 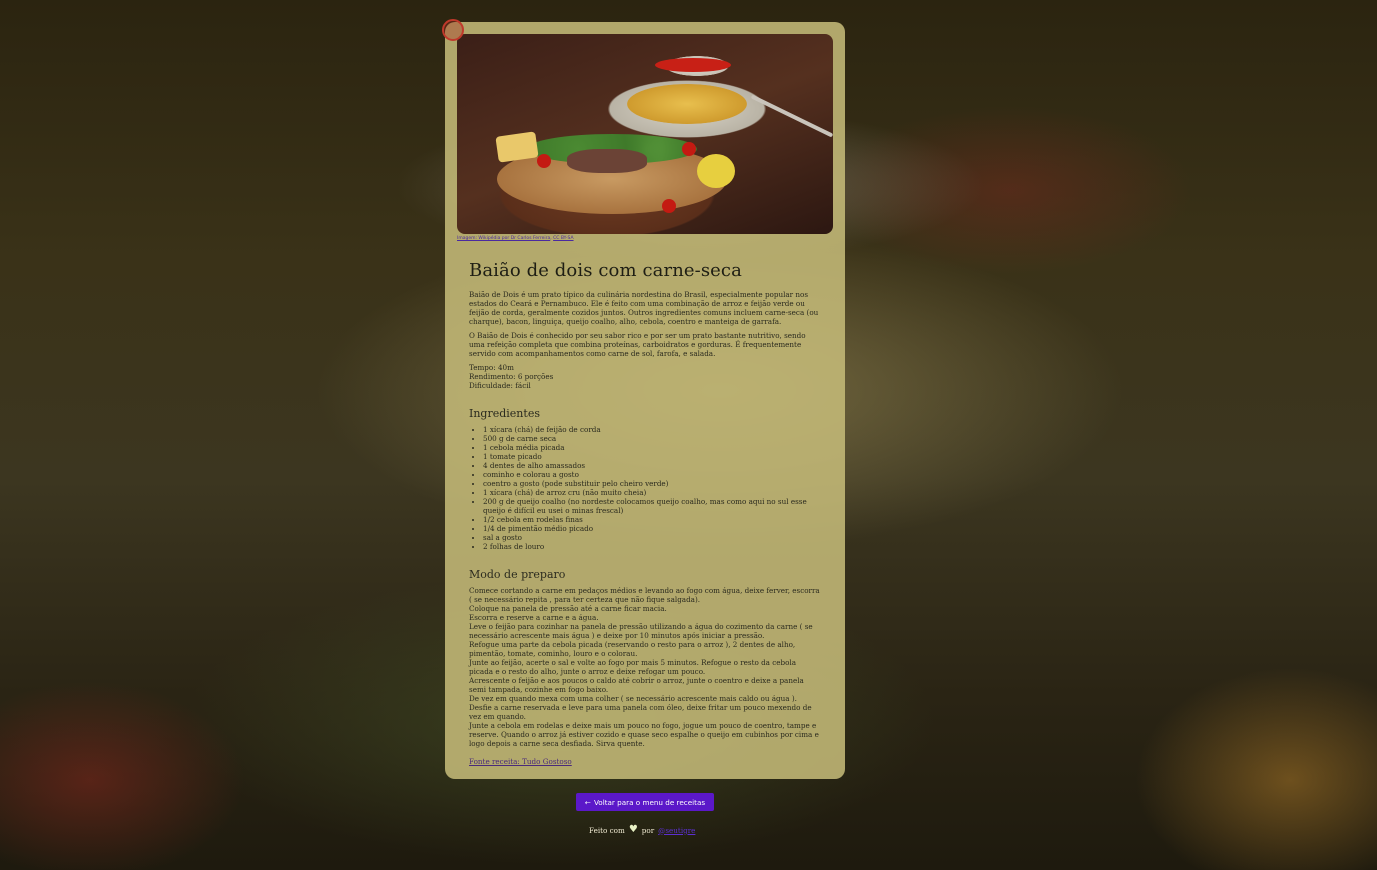 I want to click on image-credit-link: Imagem: Wikipédia por Dr Carlos Ferreira, so click(x=503, y=238).